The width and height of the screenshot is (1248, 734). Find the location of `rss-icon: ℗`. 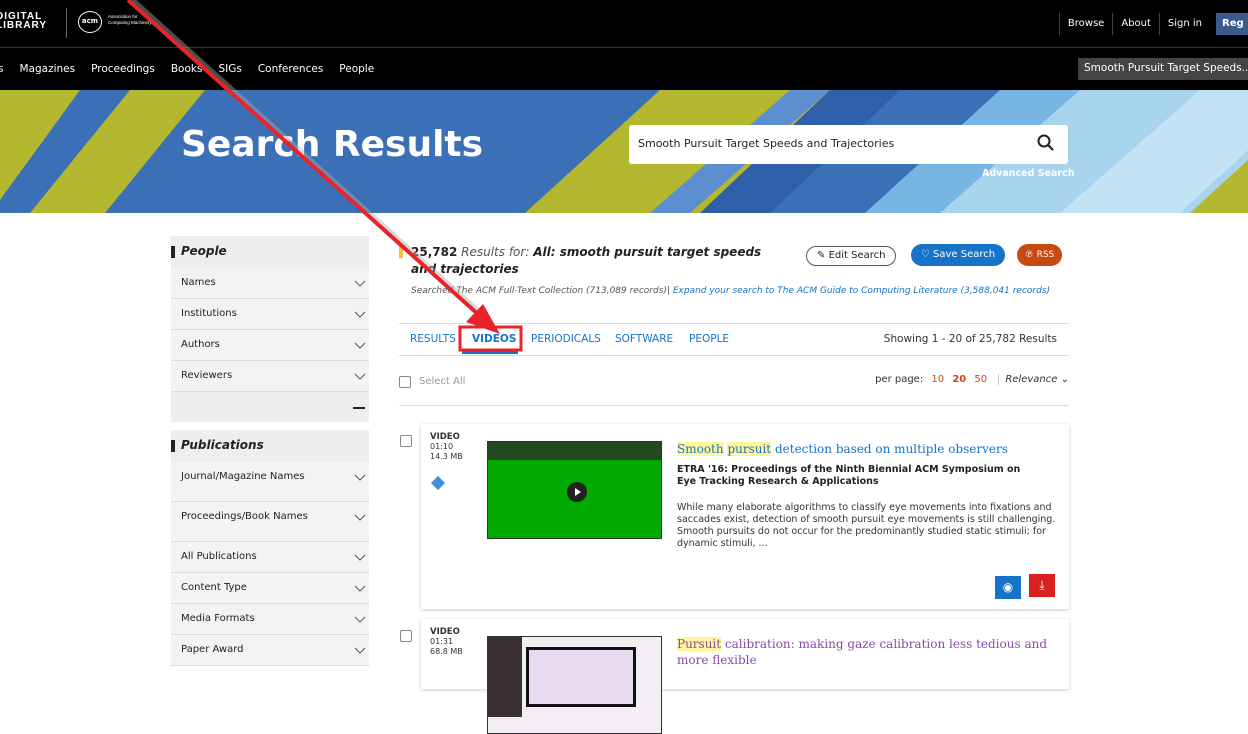

rss-icon: ℗ is located at coordinates (1029, 255).